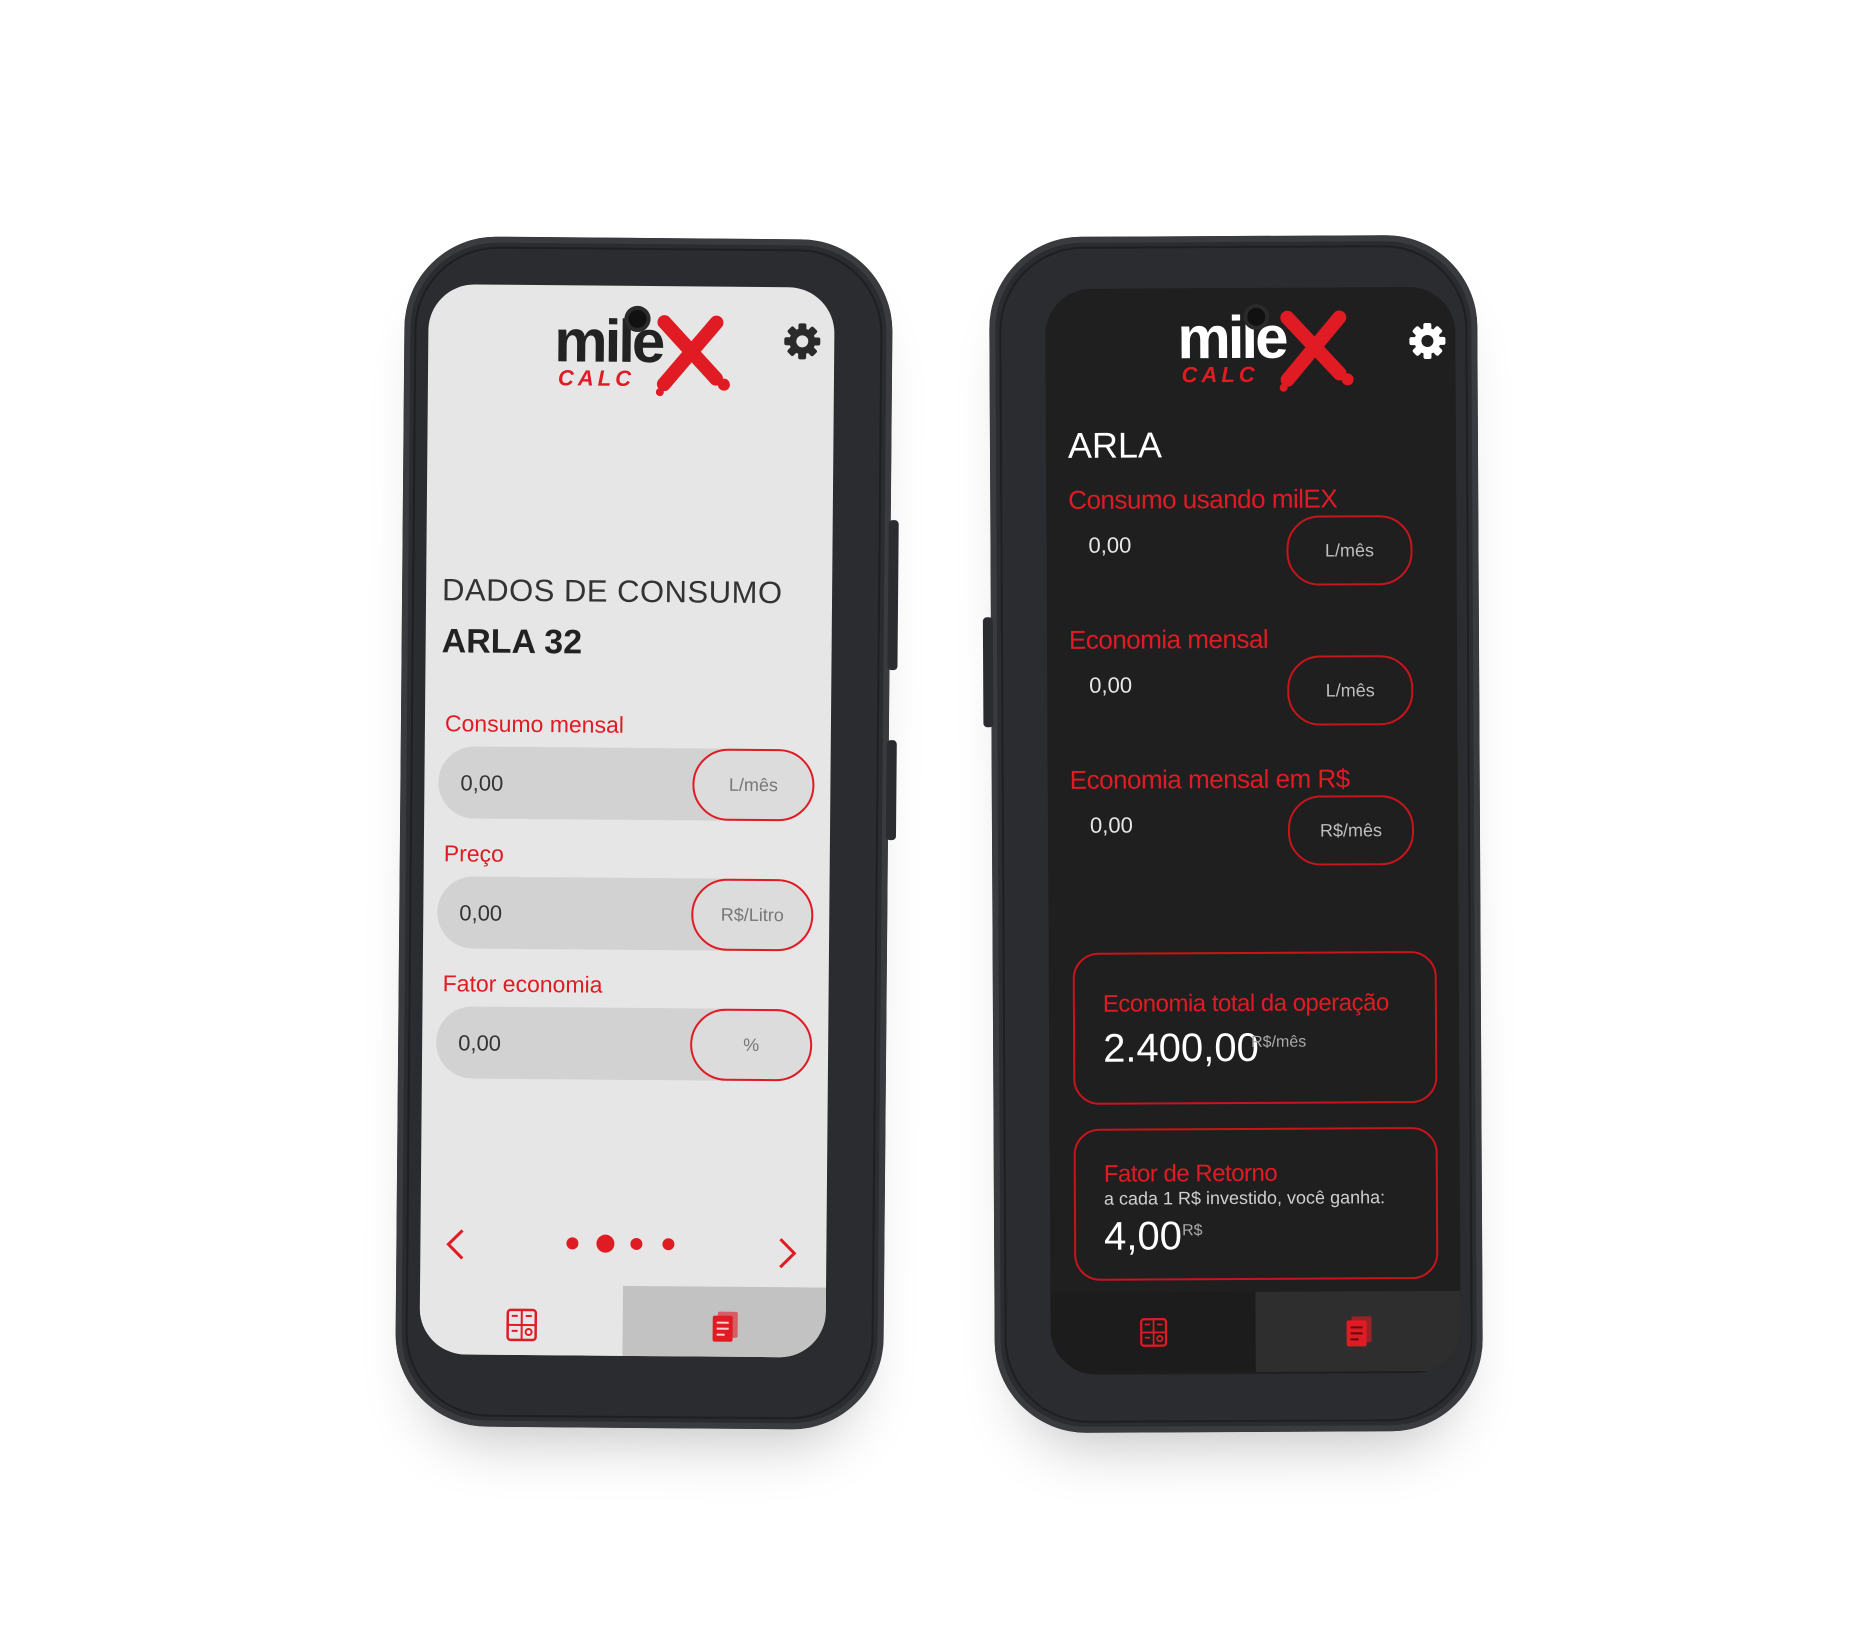 The height and width of the screenshot is (1645, 1875). I want to click on consumo-mensal-input: 0,00 L/mês, so click(626, 784).